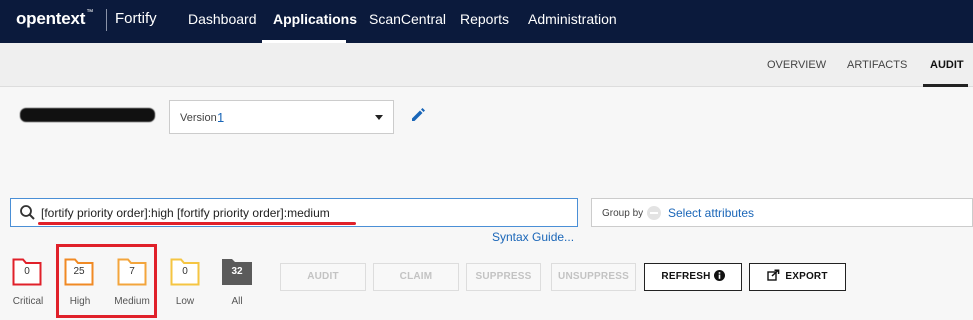  Describe the element at coordinates (221, 117) in the screenshot. I see `version-value: 1` at that location.